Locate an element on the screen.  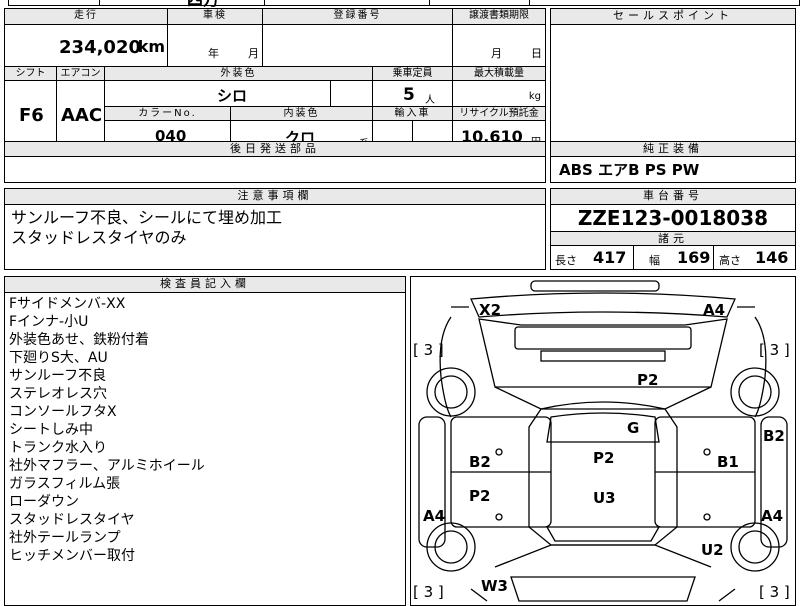
inspector-line-11: ガラスフィルム張 is located at coordinates (65, 484).